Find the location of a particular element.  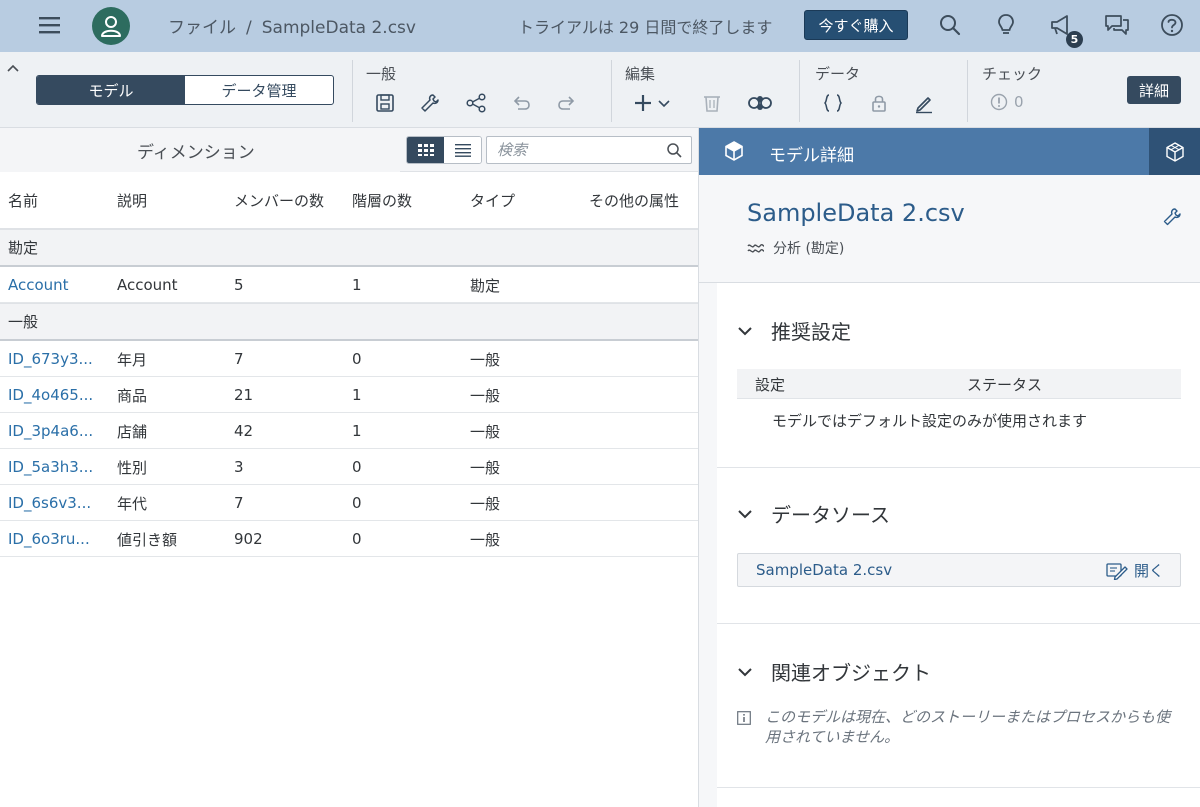

notification-badge: 5 is located at coordinates (1074, 39).